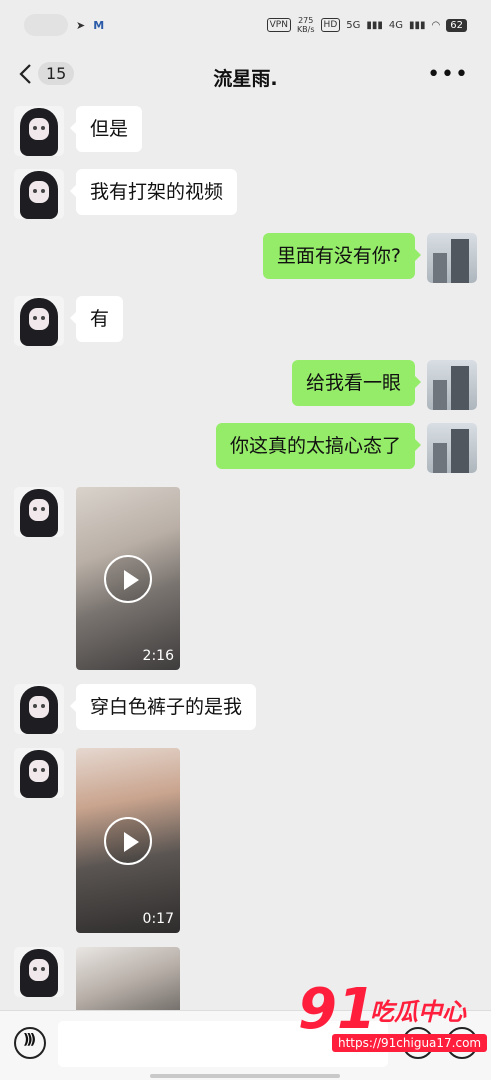 The width and height of the screenshot is (491, 1080). I want to click on message-bubble: 里面有没有你?, so click(342, 256).